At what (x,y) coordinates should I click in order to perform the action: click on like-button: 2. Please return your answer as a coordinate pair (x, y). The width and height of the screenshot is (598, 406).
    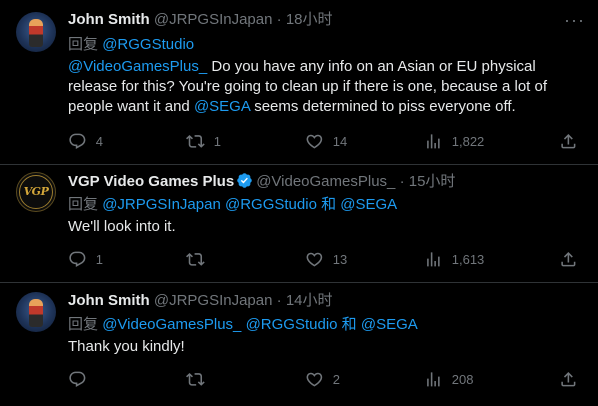
    Looking at the image, I should click on (322, 379).